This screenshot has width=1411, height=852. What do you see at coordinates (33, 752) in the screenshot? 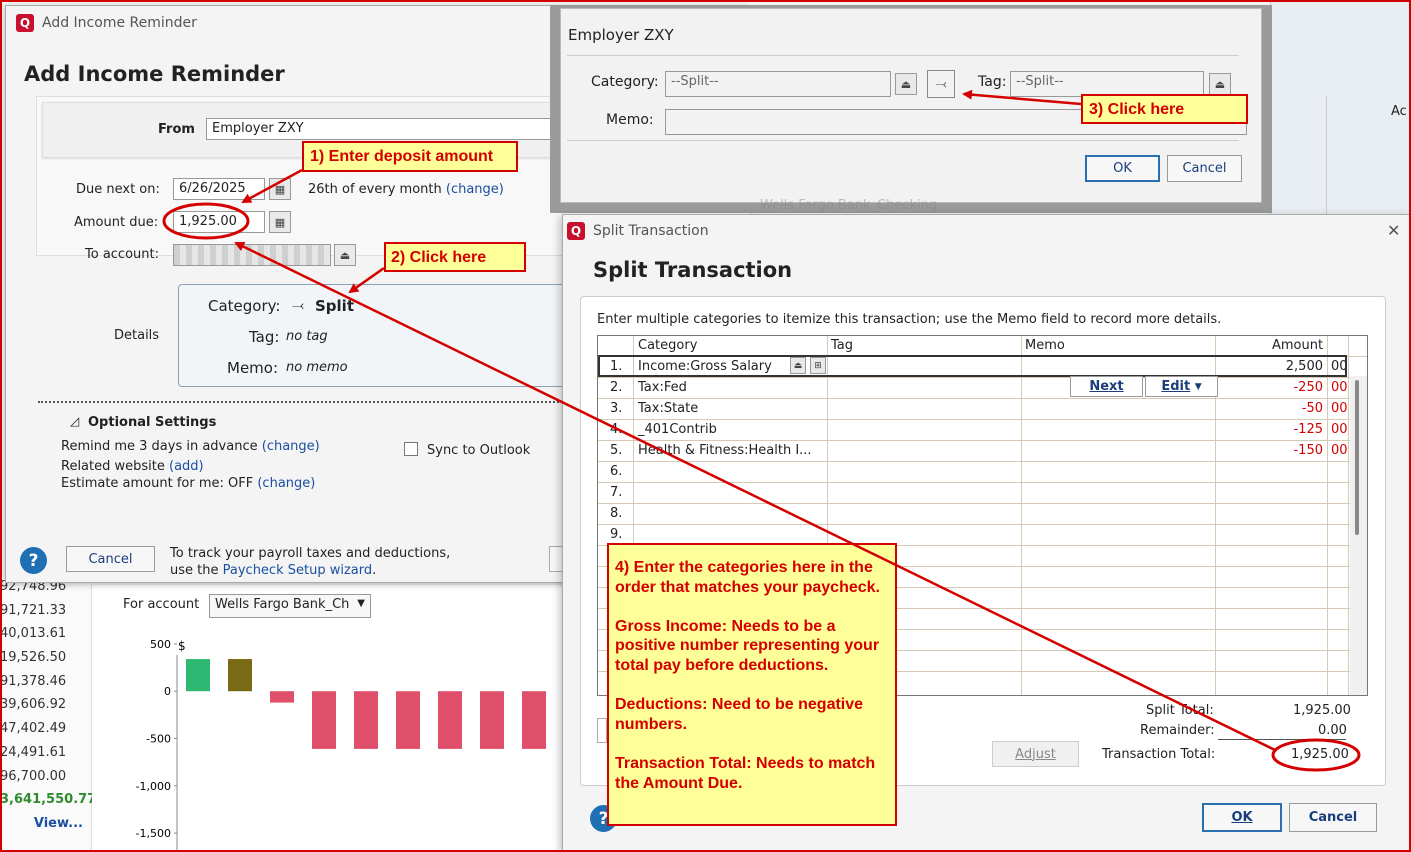
I see `balance-value: 24,491.61` at bounding box center [33, 752].